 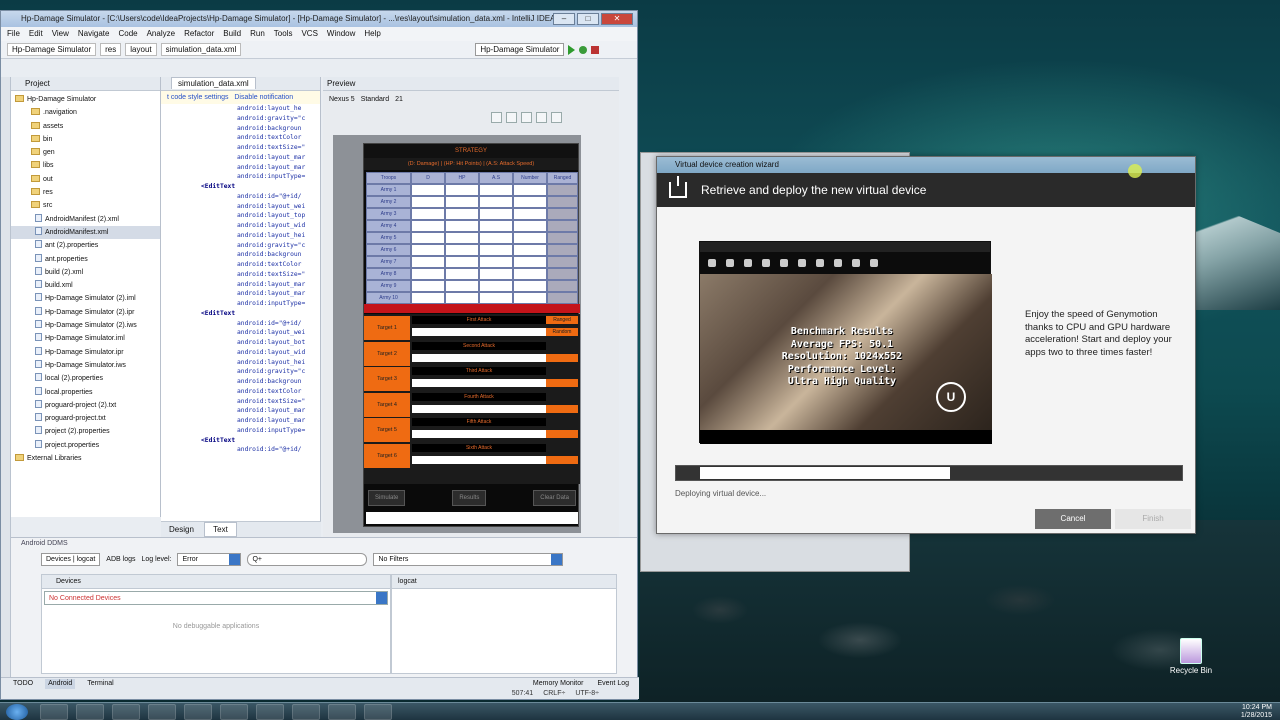 What do you see at coordinates (558, 684) in the screenshot?
I see `memory-monitor-tab: Memory Monitor` at bounding box center [558, 684].